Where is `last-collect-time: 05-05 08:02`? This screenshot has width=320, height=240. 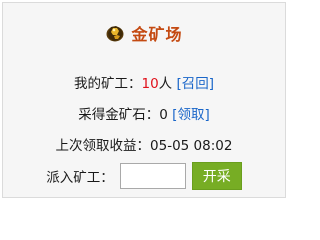 last-collect-time: 05-05 08:02 is located at coordinates (191, 146).